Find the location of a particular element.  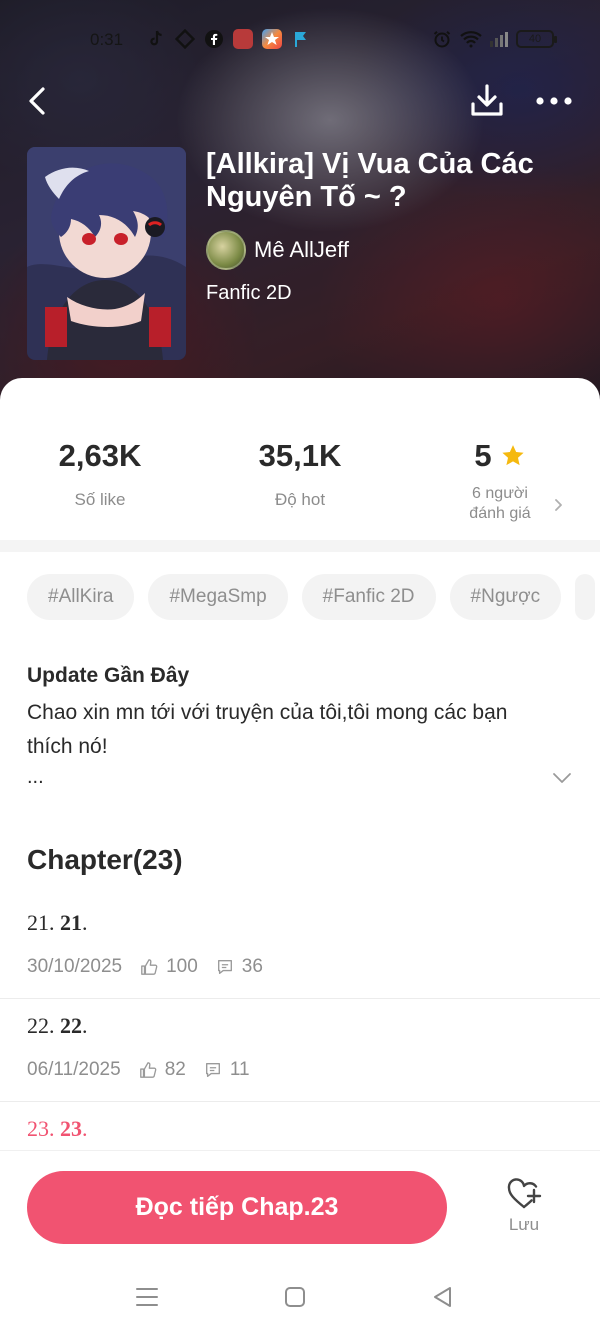

wifi-icon is located at coordinates (471, 39).